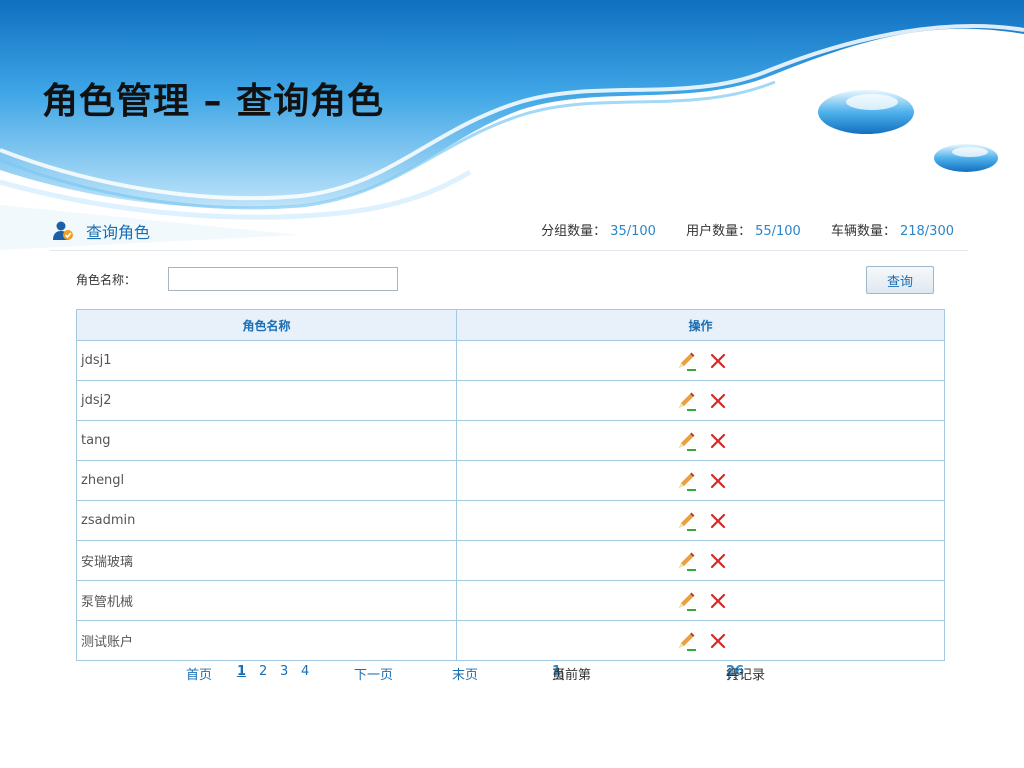 The image size is (1024, 768). I want to click on next-page-link: 下一页, so click(373, 673).